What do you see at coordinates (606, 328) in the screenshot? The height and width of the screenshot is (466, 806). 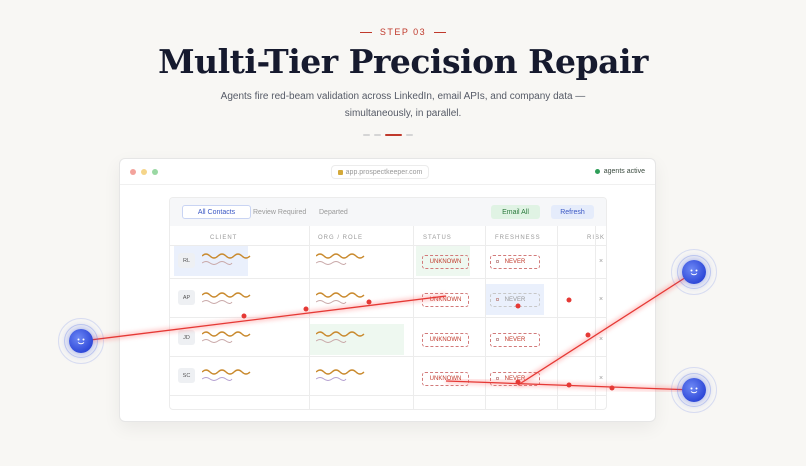 I see `beam-right-top` at bounding box center [606, 328].